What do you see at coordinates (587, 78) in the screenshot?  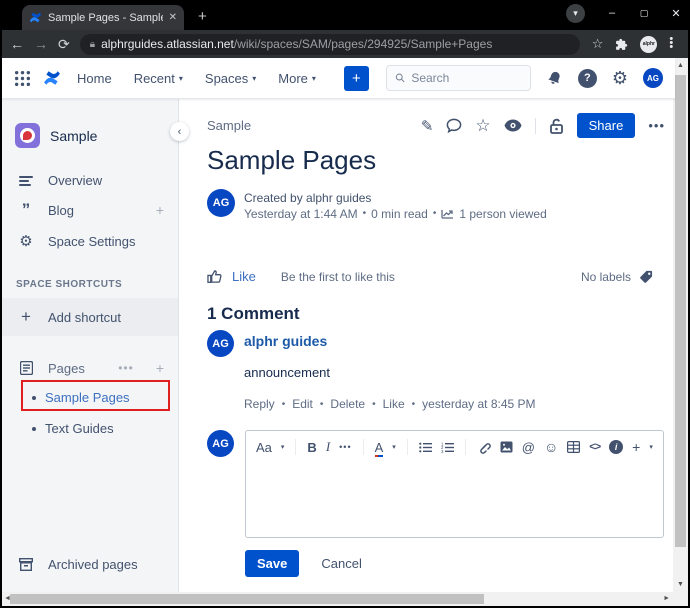 I see `help-icon: ?` at bounding box center [587, 78].